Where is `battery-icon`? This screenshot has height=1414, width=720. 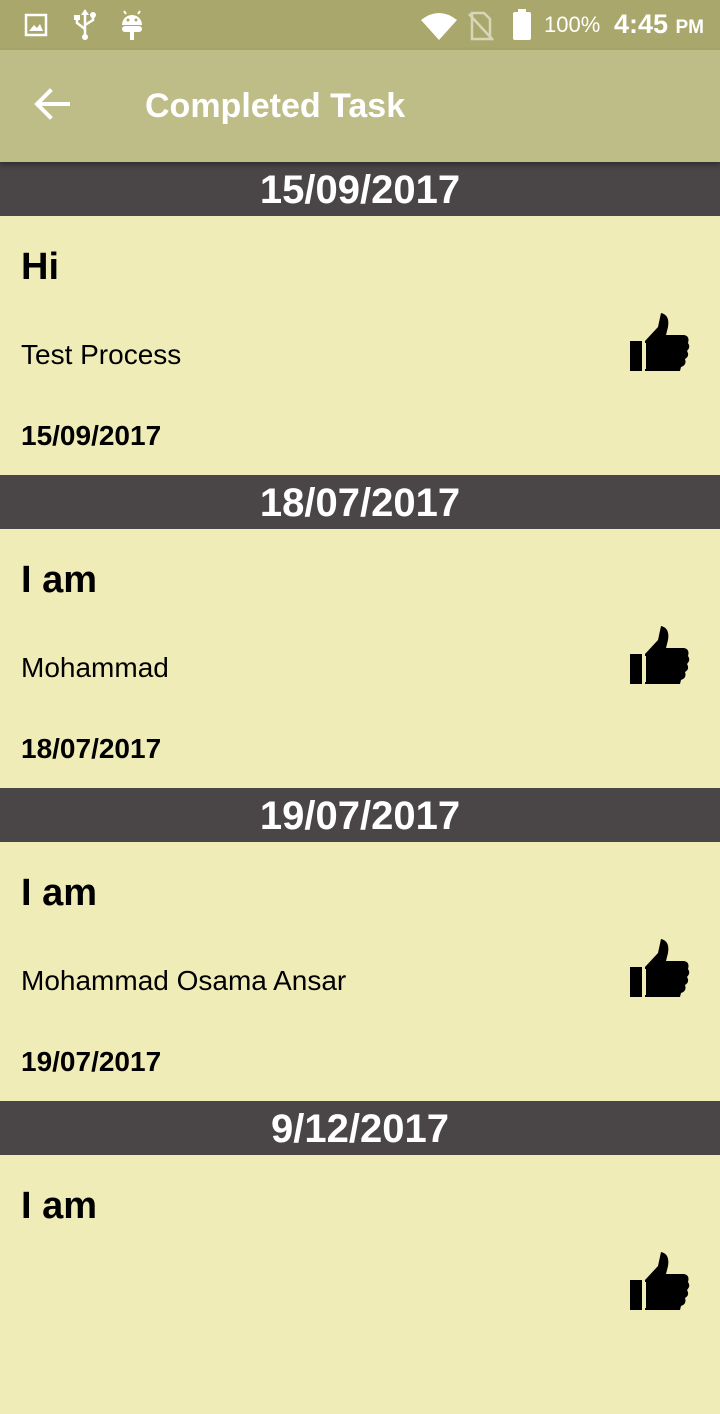 battery-icon is located at coordinates (522, 27).